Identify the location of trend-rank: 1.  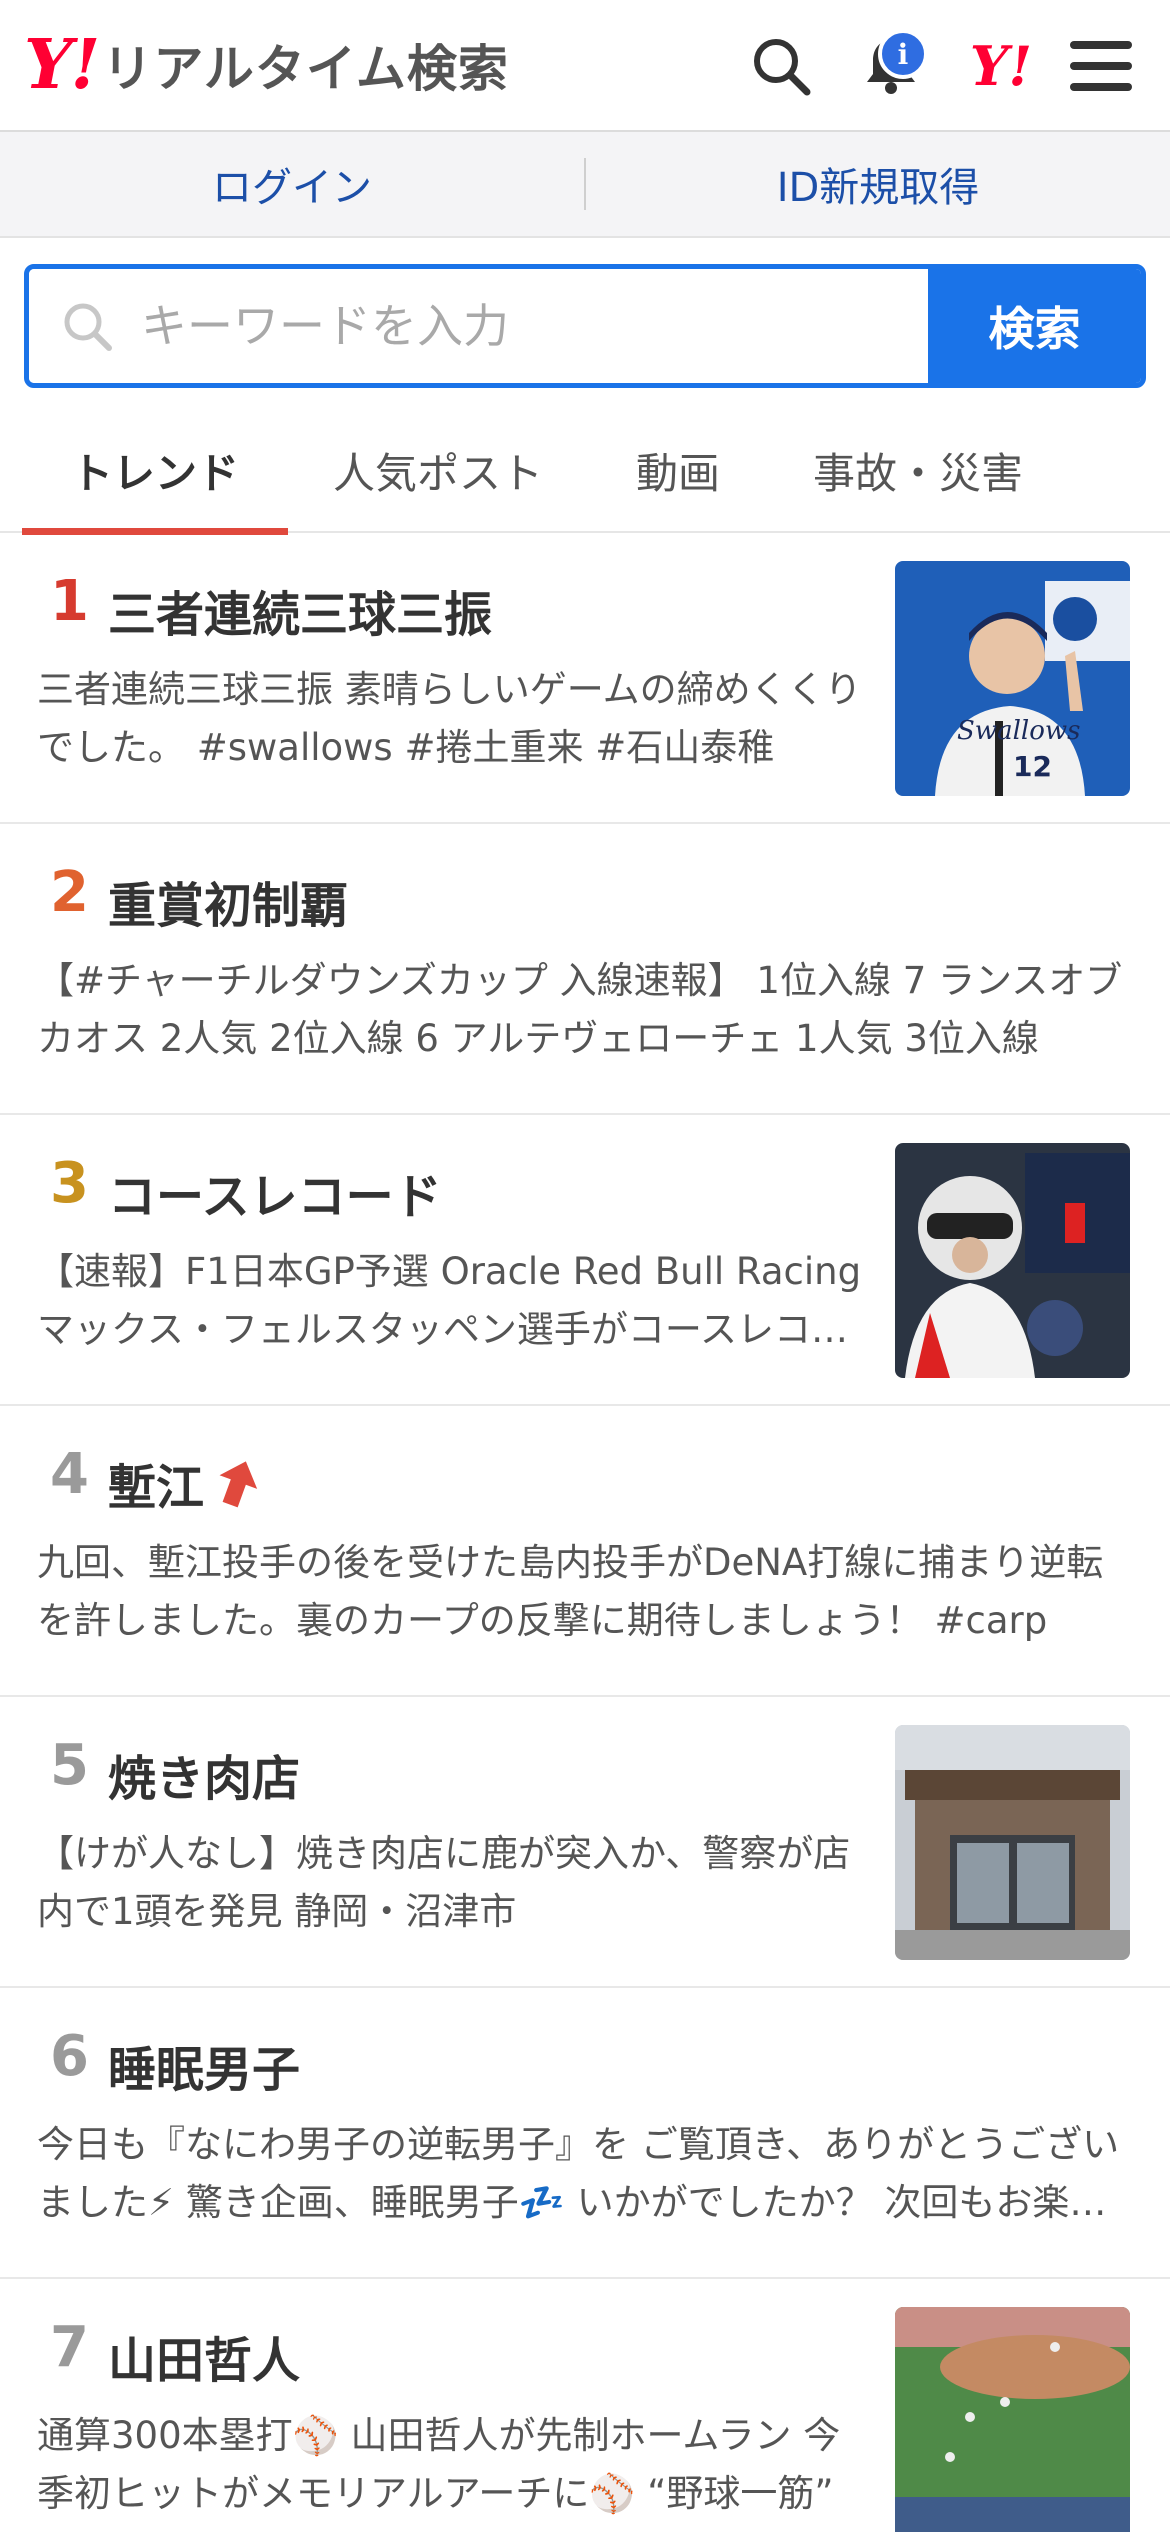
(69, 601).